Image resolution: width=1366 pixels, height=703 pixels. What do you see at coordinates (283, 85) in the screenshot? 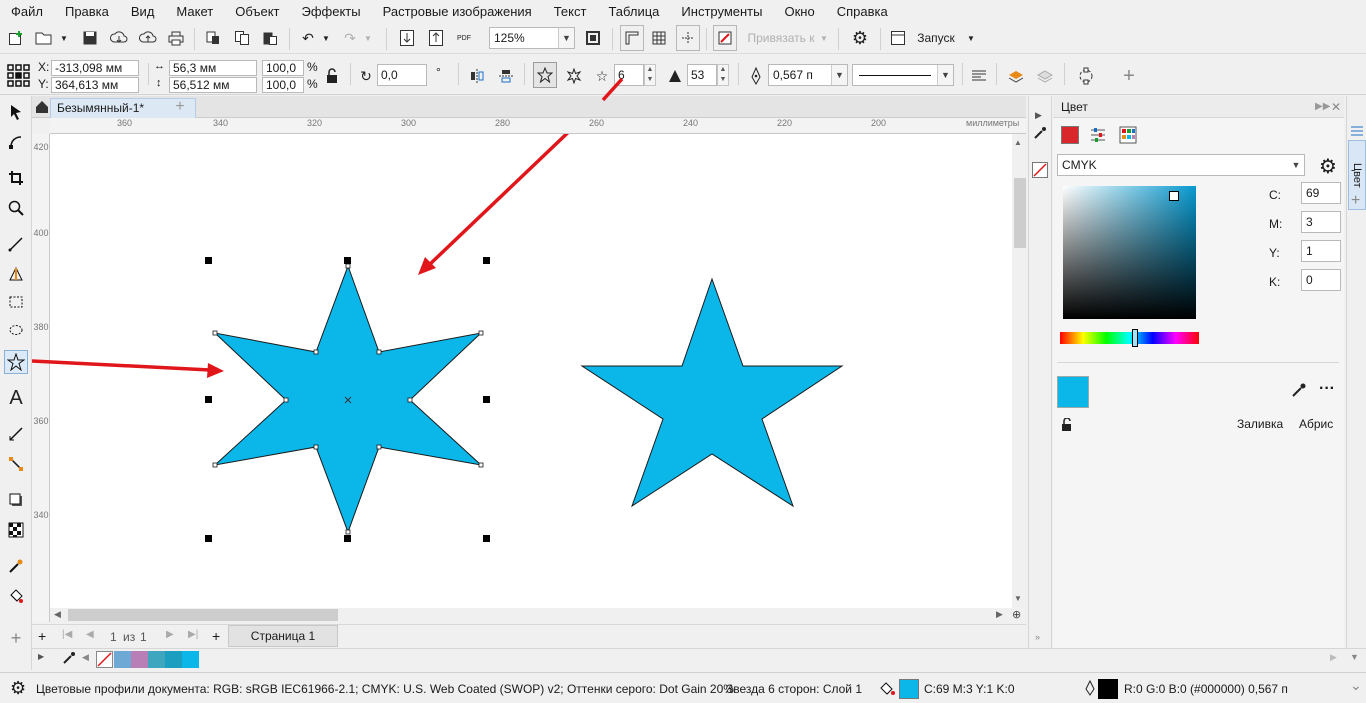
I see `scale-y-field: 100,0` at bounding box center [283, 85].